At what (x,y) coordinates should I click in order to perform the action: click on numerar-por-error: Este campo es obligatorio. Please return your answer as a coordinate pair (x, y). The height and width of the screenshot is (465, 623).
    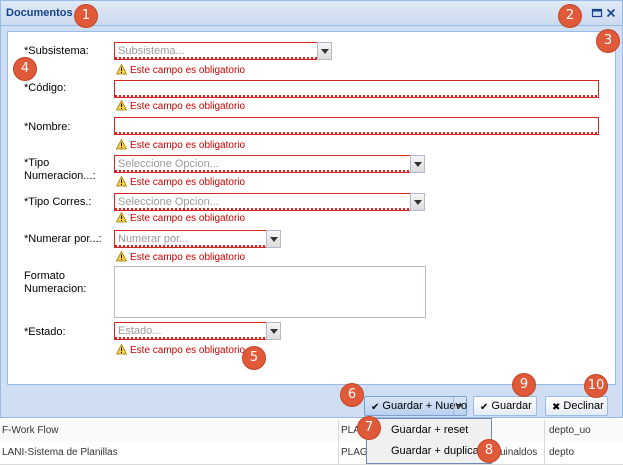
    Looking at the image, I should click on (180, 257).